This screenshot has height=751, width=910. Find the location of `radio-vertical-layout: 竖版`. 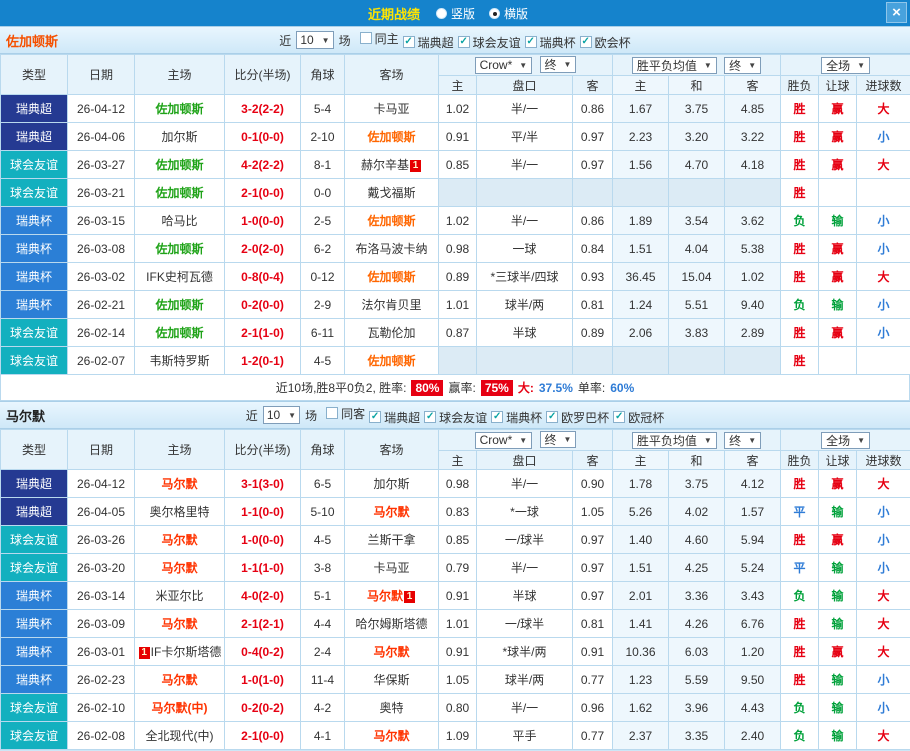

radio-vertical-layout: 竖版 is located at coordinates (455, 13).